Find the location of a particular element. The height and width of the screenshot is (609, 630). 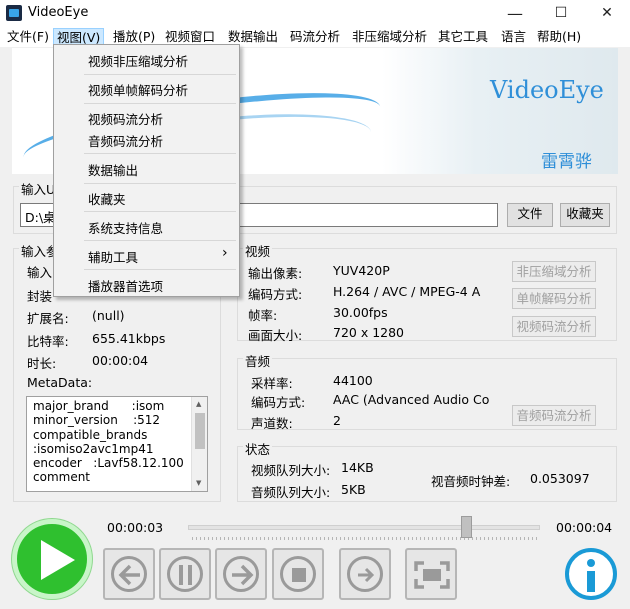

channels-value: 2 is located at coordinates (337, 420).